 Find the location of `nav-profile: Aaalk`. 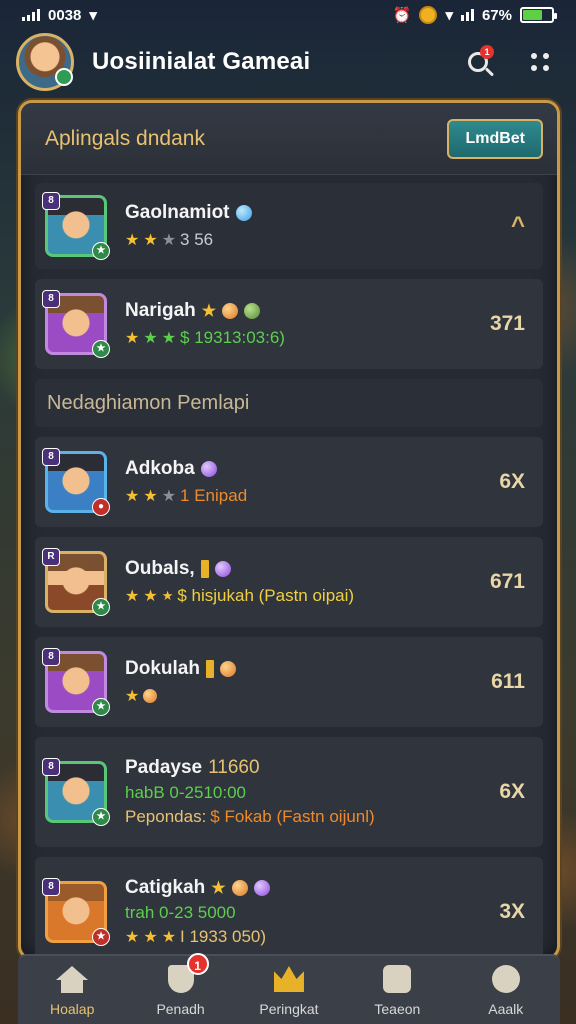

nav-profile: Aaalk is located at coordinates (506, 990).